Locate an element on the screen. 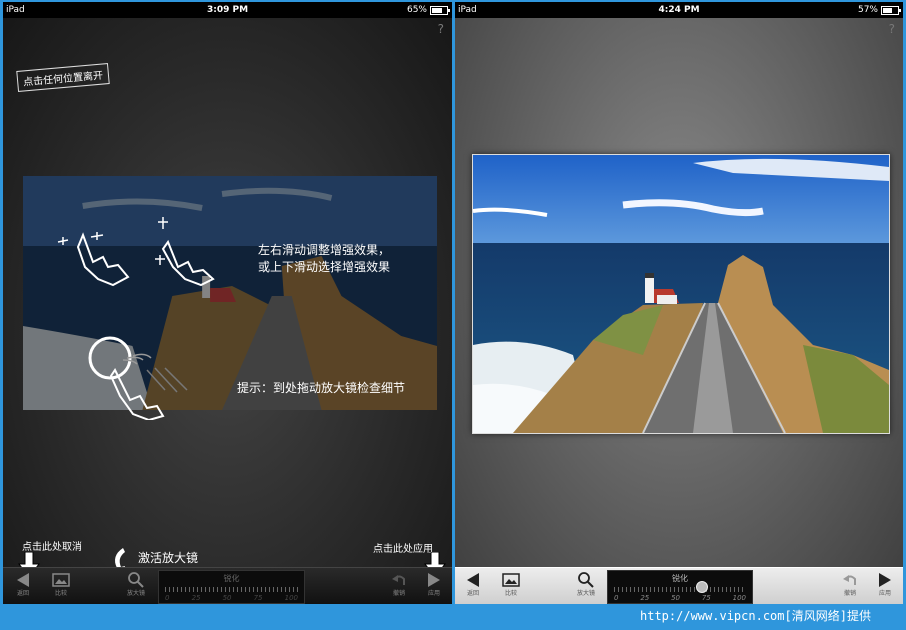 This screenshot has width=906, height=630. battery-status: 57% is located at coordinates (879, 10).